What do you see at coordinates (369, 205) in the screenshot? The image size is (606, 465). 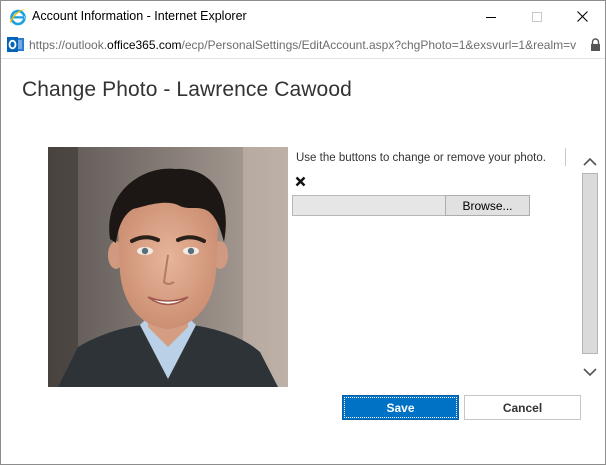 I see `file-path-input` at bounding box center [369, 205].